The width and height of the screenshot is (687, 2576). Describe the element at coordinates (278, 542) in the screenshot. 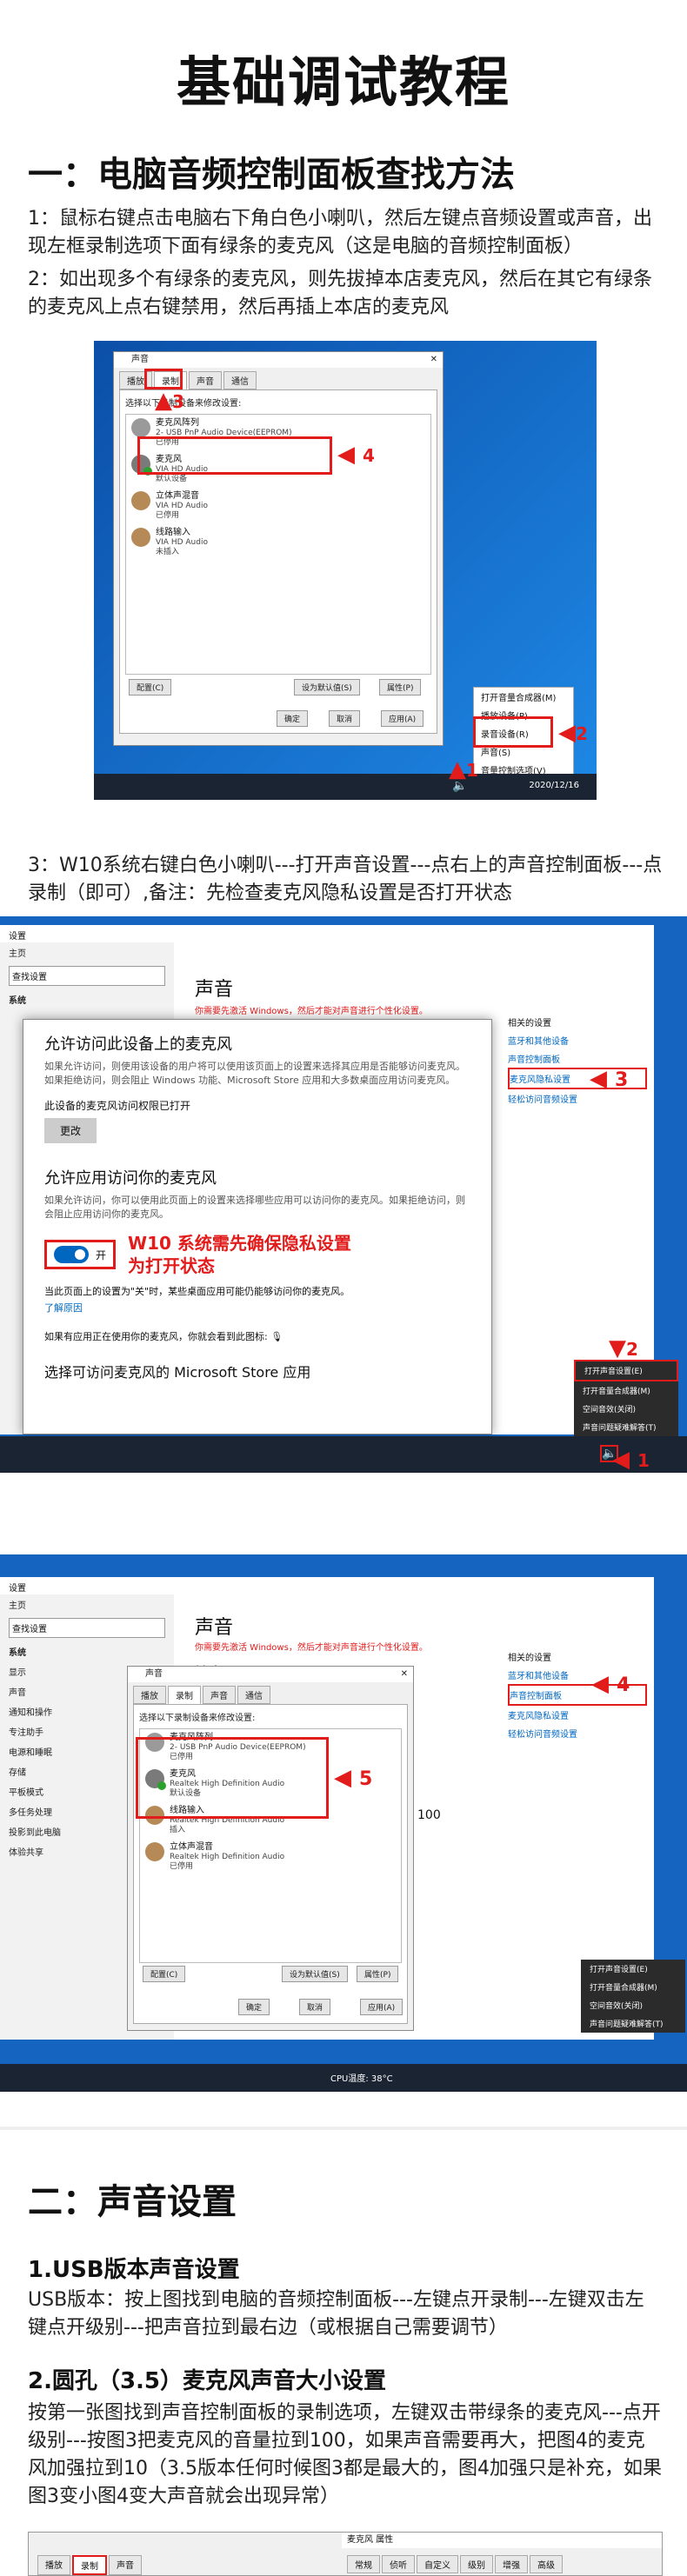

I see `device-item: 线路输入 VIA HD Audio 未插入` at that location.